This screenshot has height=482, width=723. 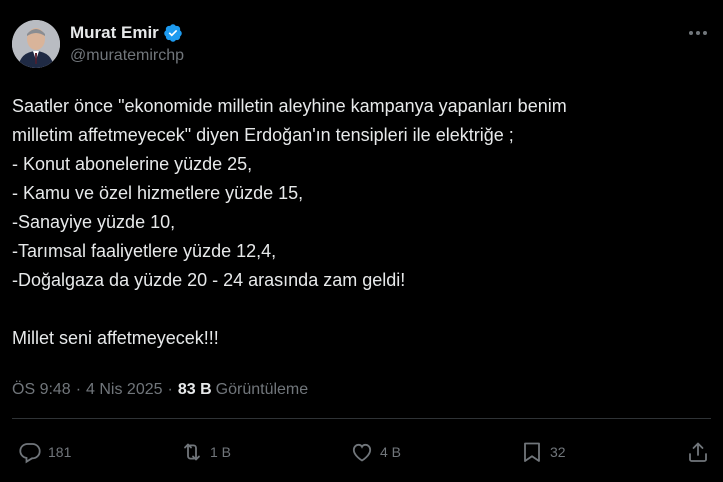 I want to click on share-button, so click(x=701, y=452).